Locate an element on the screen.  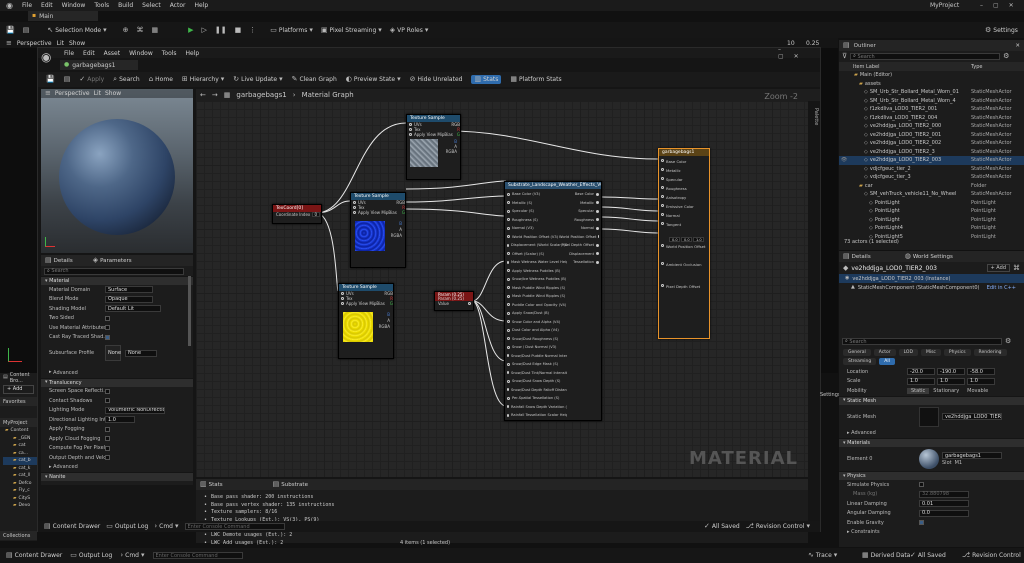
selection-mode-dropdown: ↖ Selection Mode ▾ is located at coordinates (76, 30).